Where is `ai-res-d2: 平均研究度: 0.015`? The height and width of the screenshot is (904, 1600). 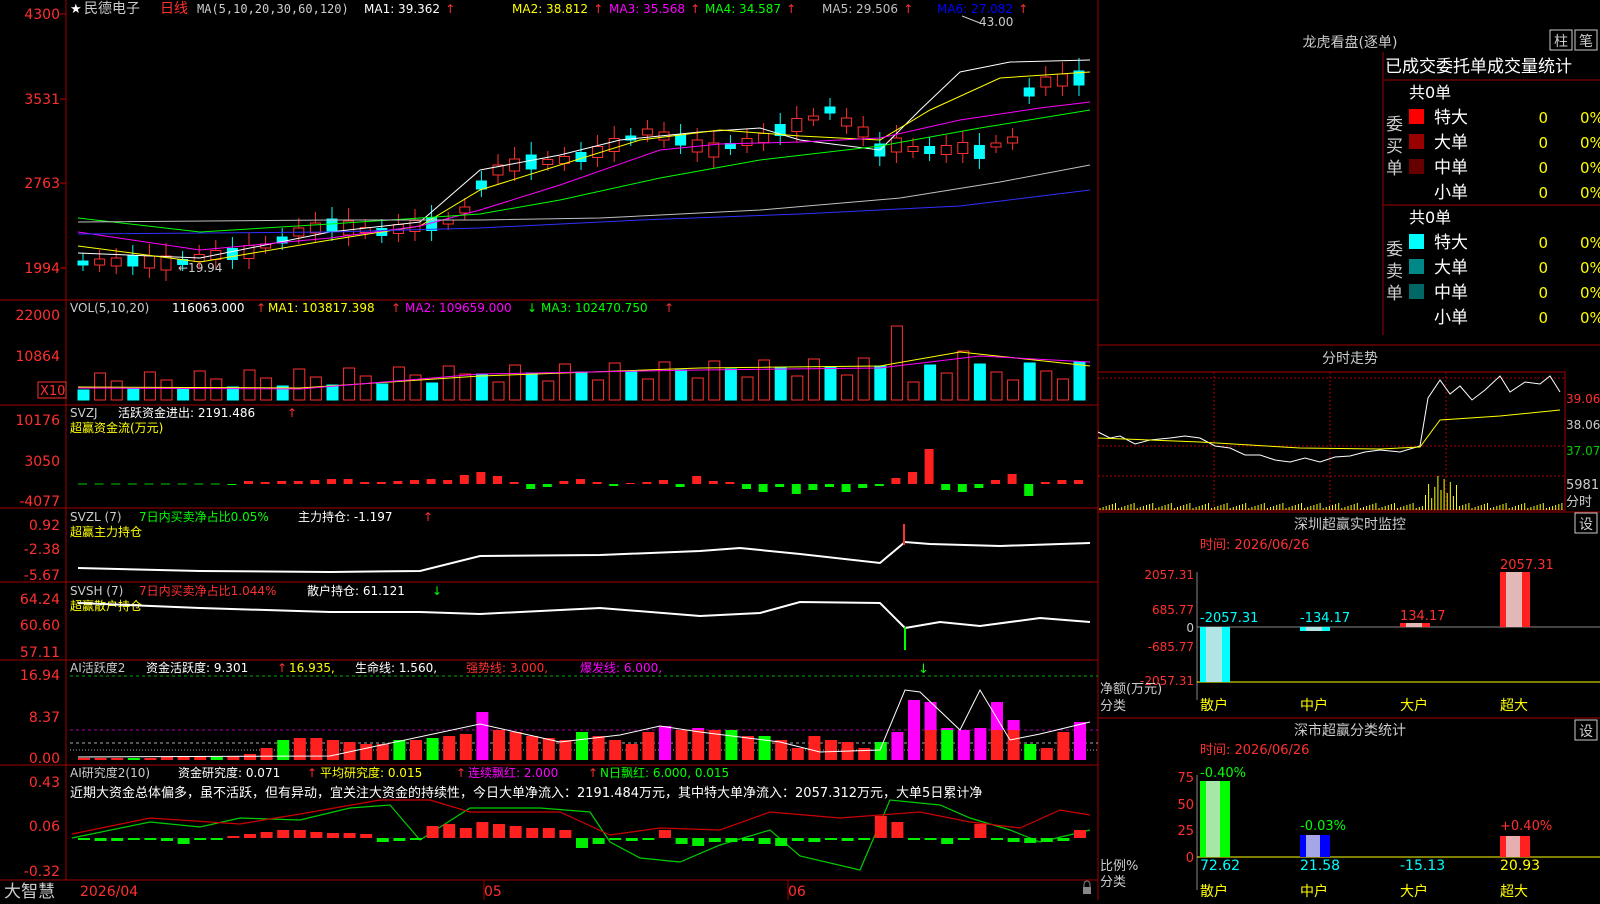
ai-res-d2: 平均研究度: 0.015 is located at coordinates (371, 772).